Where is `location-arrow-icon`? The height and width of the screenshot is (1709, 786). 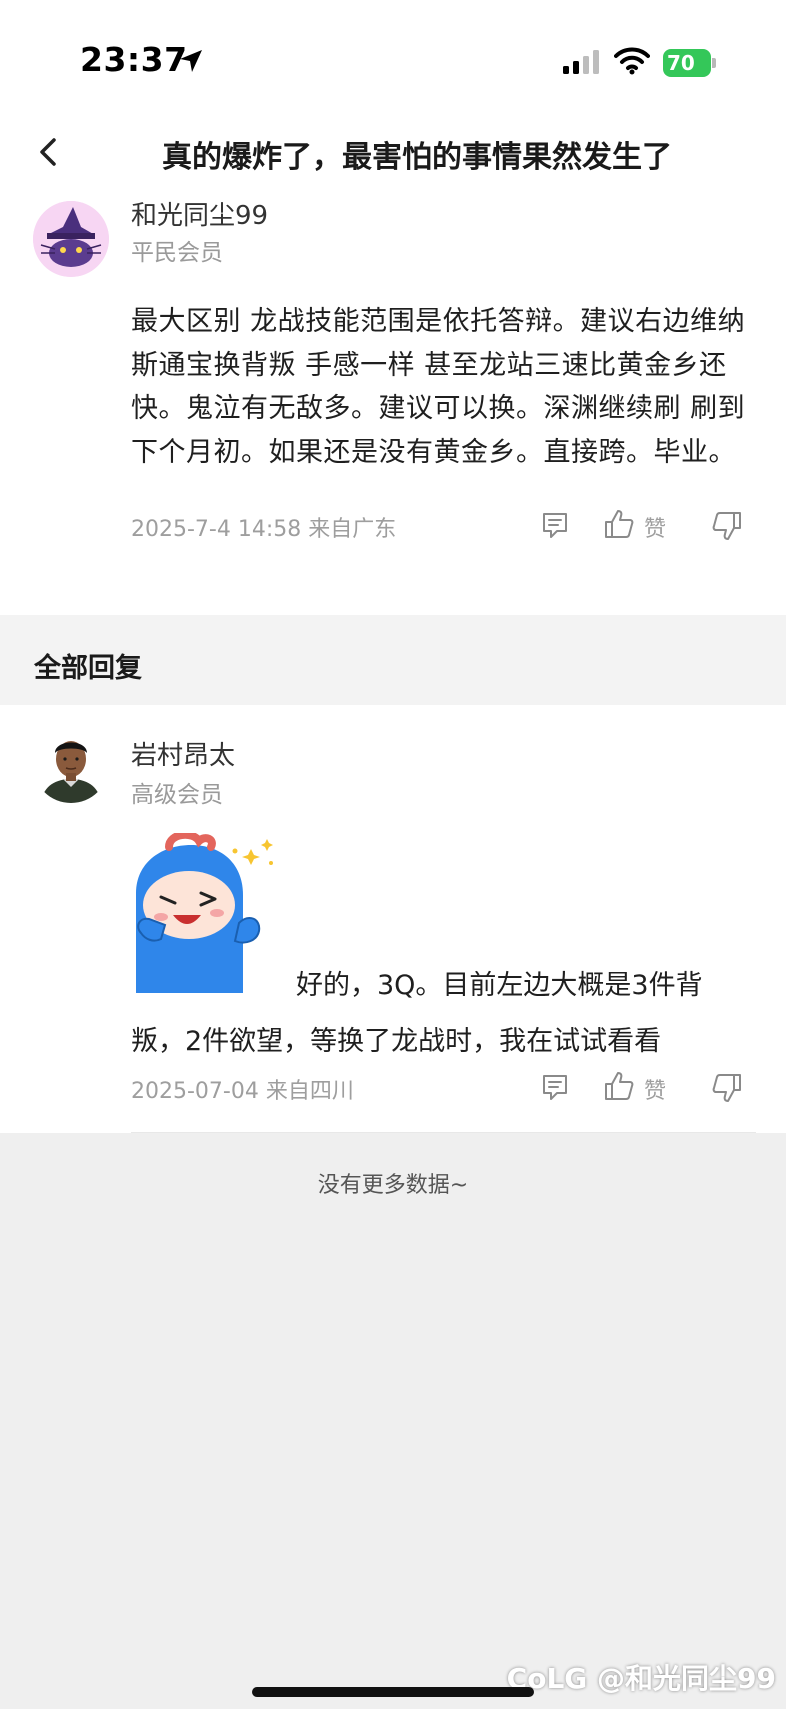 location-arrow-icon is located at coordinates (191, 63).